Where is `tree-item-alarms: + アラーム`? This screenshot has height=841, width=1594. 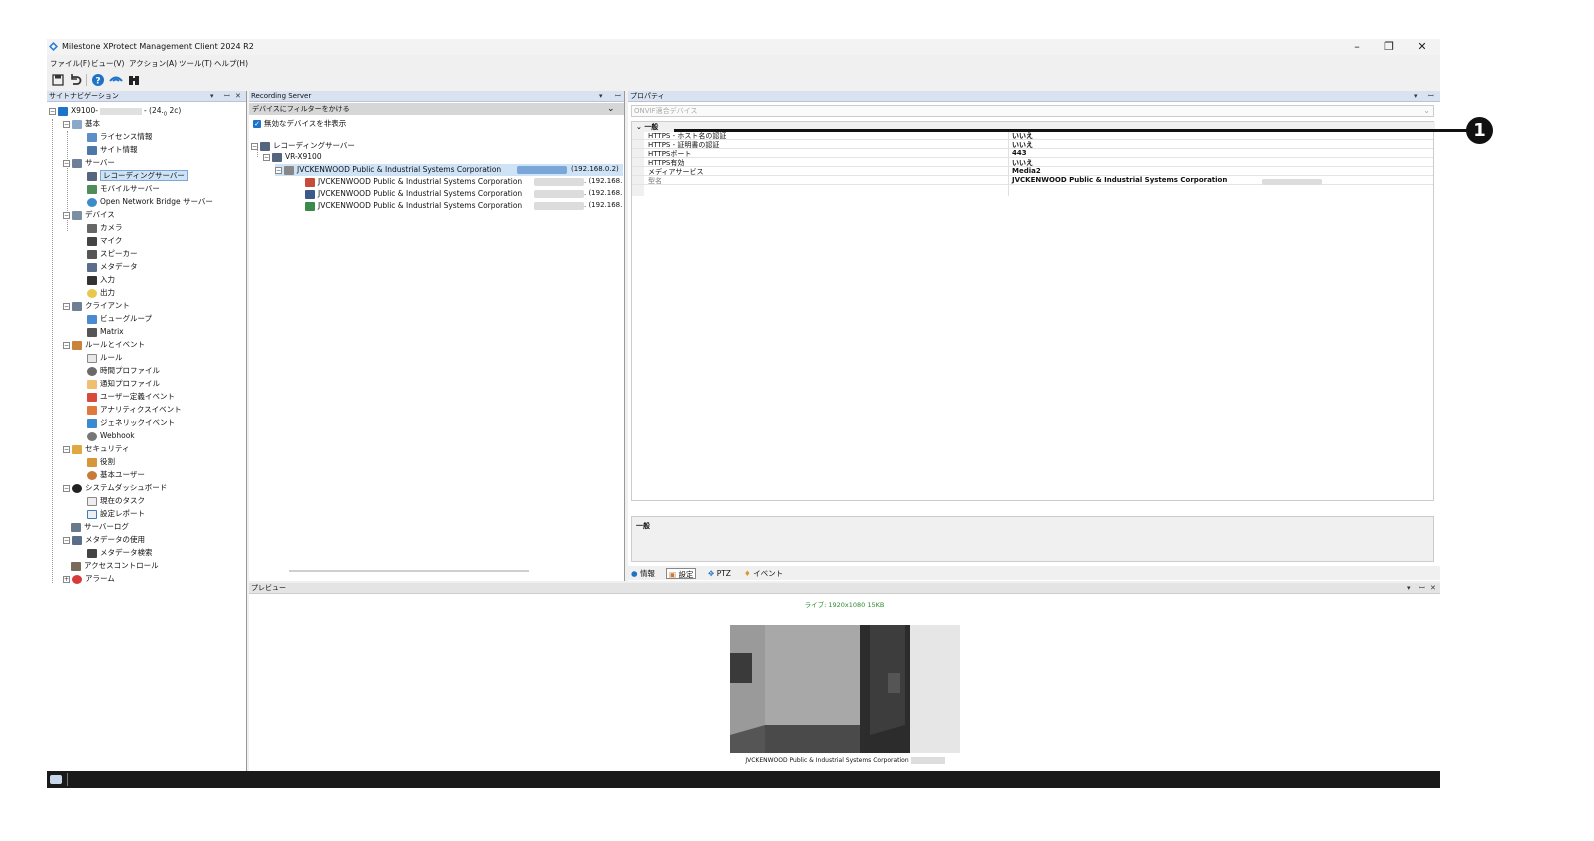
tree-item-alarms: + アラーム is located at coordinates (89, 579).